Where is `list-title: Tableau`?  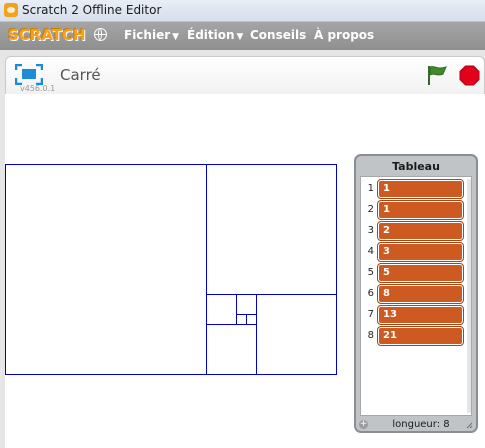 list-title: Tableau is located at coordinates (416, 166).